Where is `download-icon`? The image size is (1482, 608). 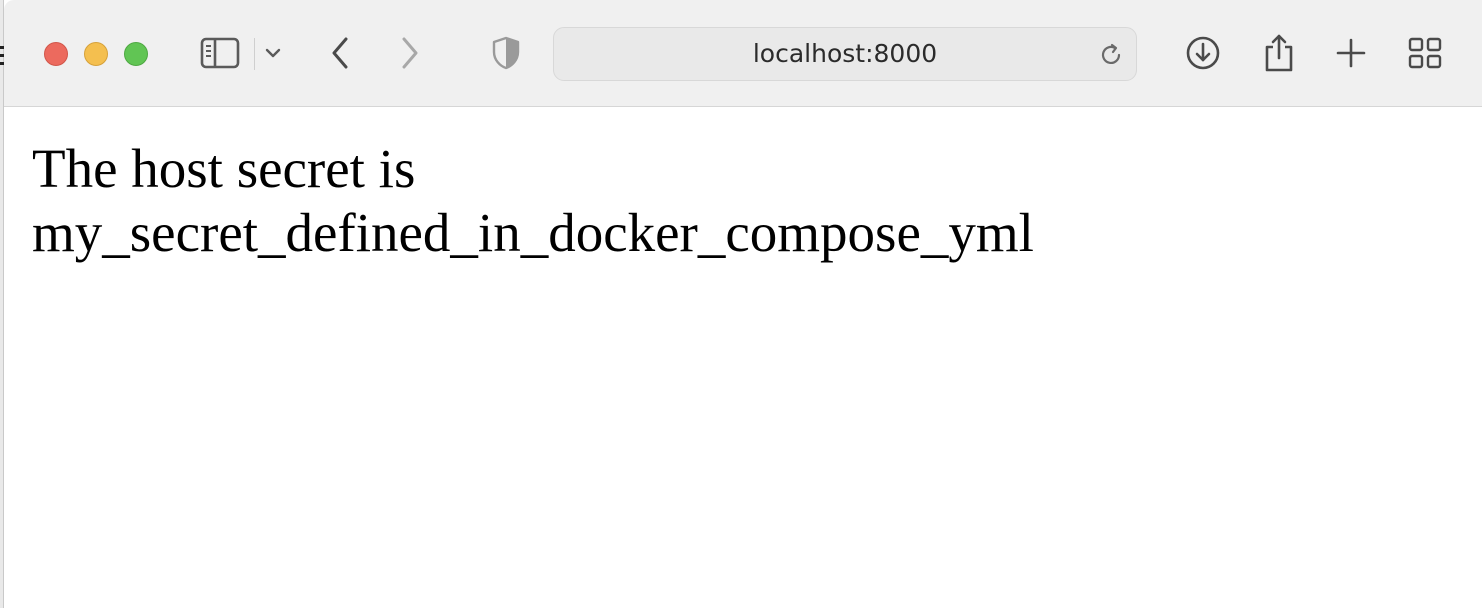
download-icon is located at coordinates (1203, 53).